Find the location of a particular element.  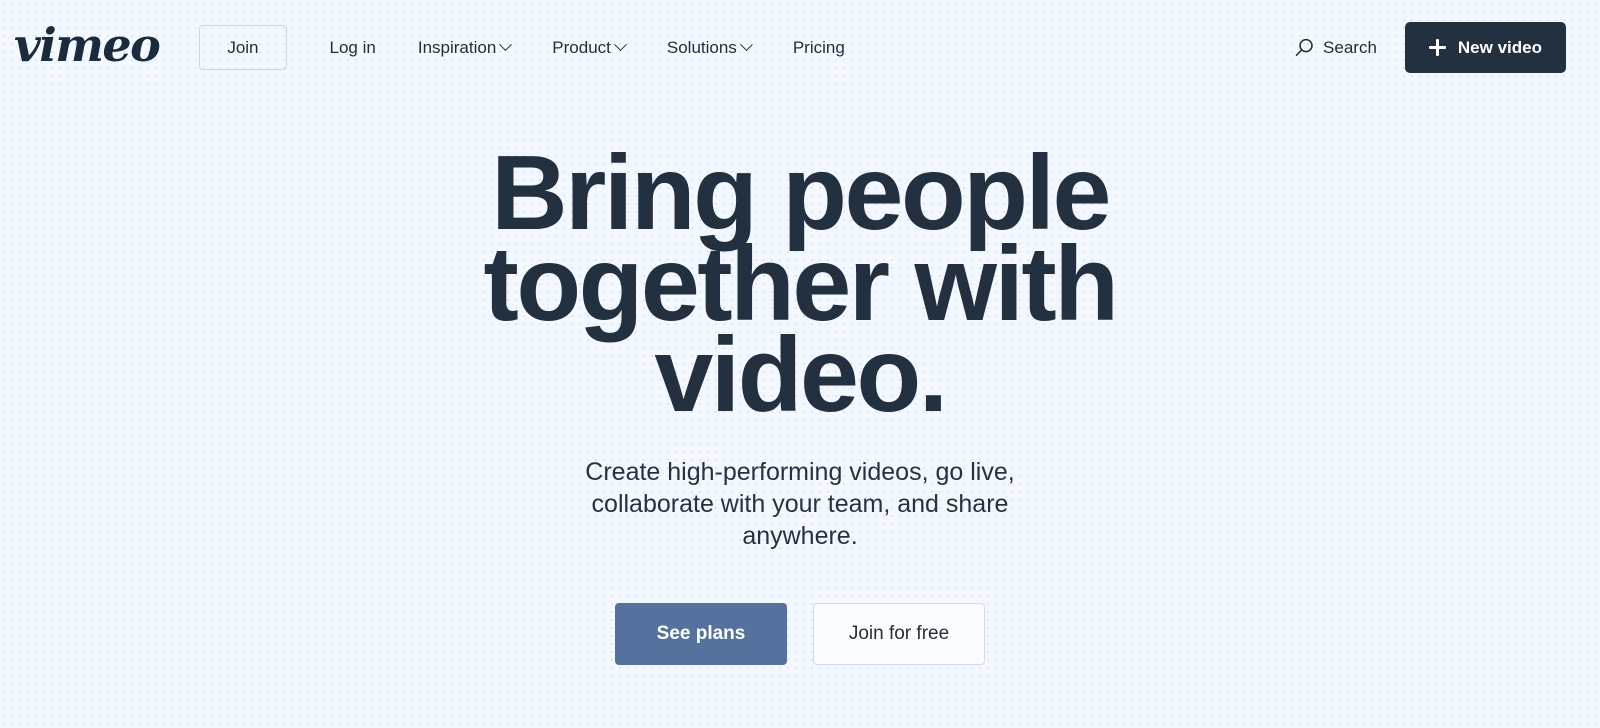

search-button: Search is located at coordinates (1336, 48).